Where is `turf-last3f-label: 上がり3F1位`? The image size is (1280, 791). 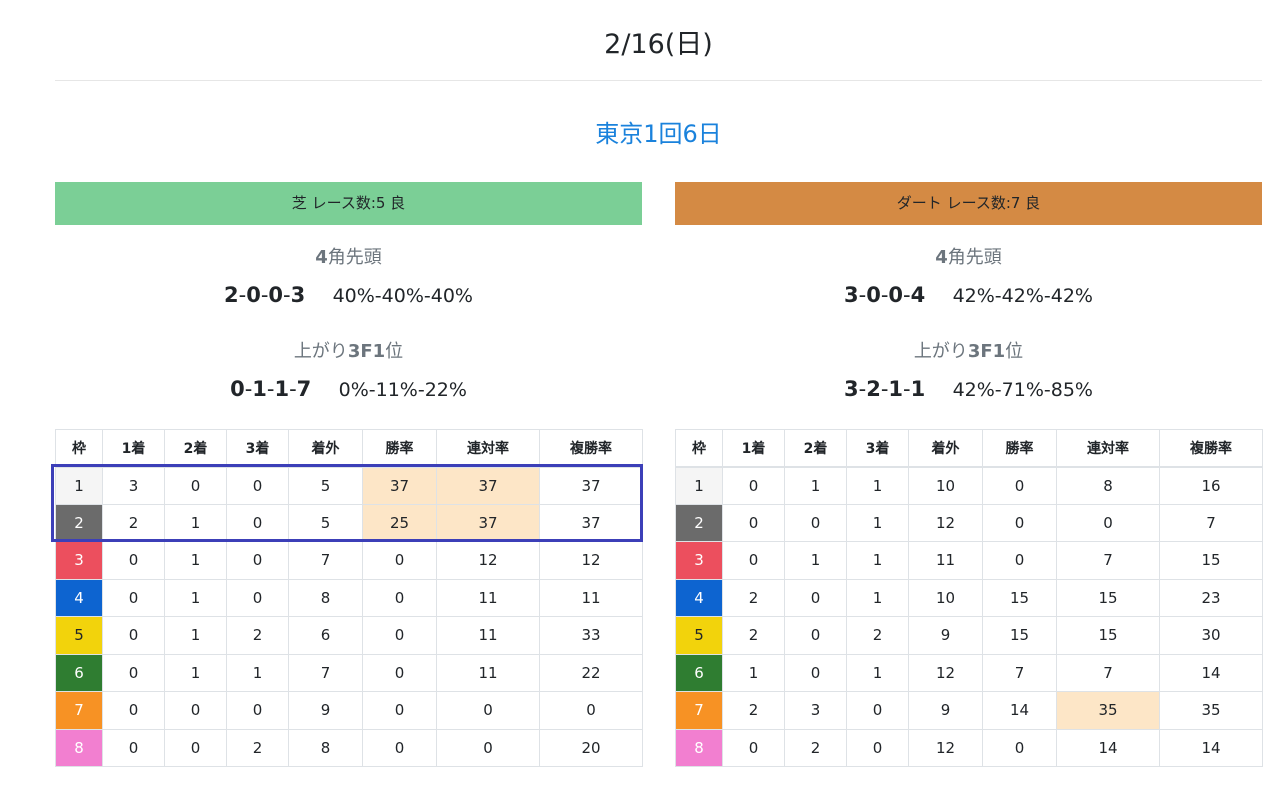 turf-last3f-label: 上がり3F1位 is located at coordinates (348, 351).